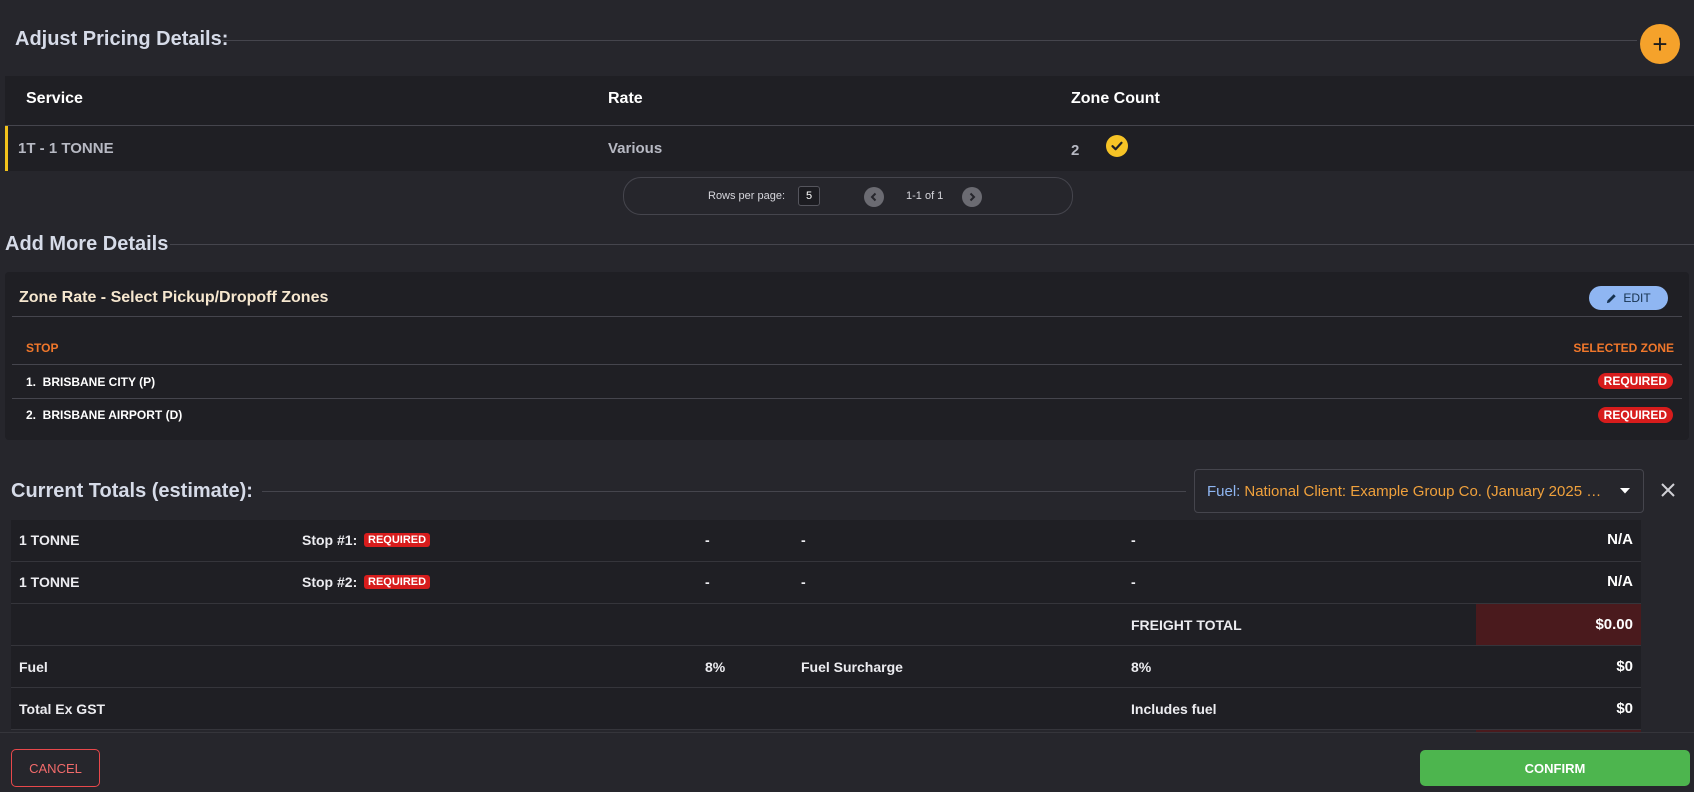 This screenshot has width=1694, height=792. I want to click on zone-required-badge-2: REQUIRED, so click(1635, 415).